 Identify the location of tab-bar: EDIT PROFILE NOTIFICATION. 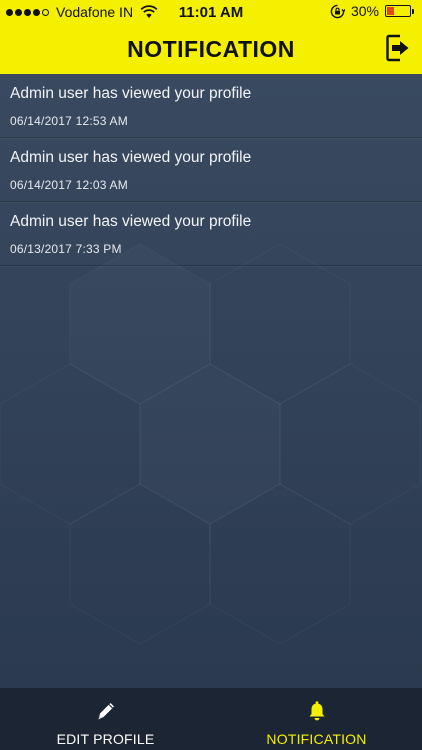
(211, 719).